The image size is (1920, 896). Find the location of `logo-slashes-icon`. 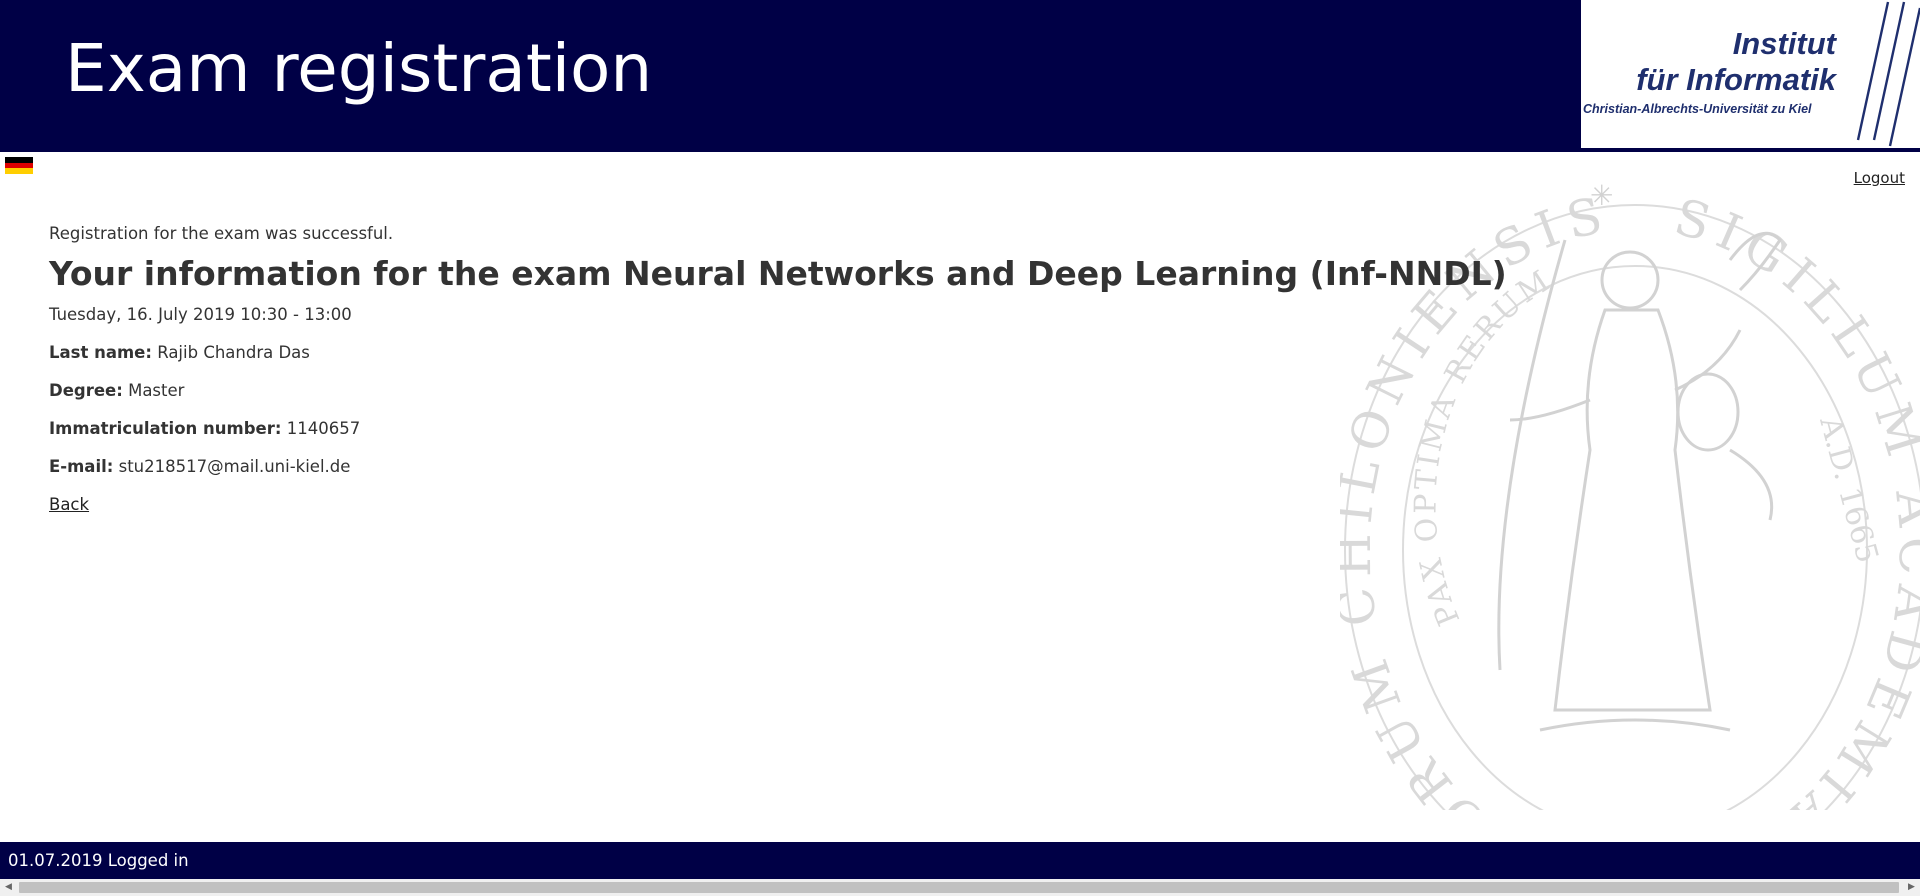

logo-slashes-icon is located at coordinates (1888, 74).